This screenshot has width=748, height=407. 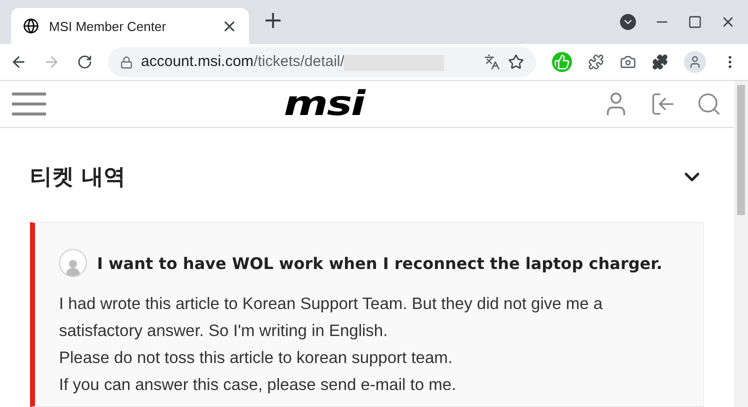 What do you see at coordinates (741, 150) in the screenshot?
I see `scrollbar-thumb` at bounding box center [741, 150].